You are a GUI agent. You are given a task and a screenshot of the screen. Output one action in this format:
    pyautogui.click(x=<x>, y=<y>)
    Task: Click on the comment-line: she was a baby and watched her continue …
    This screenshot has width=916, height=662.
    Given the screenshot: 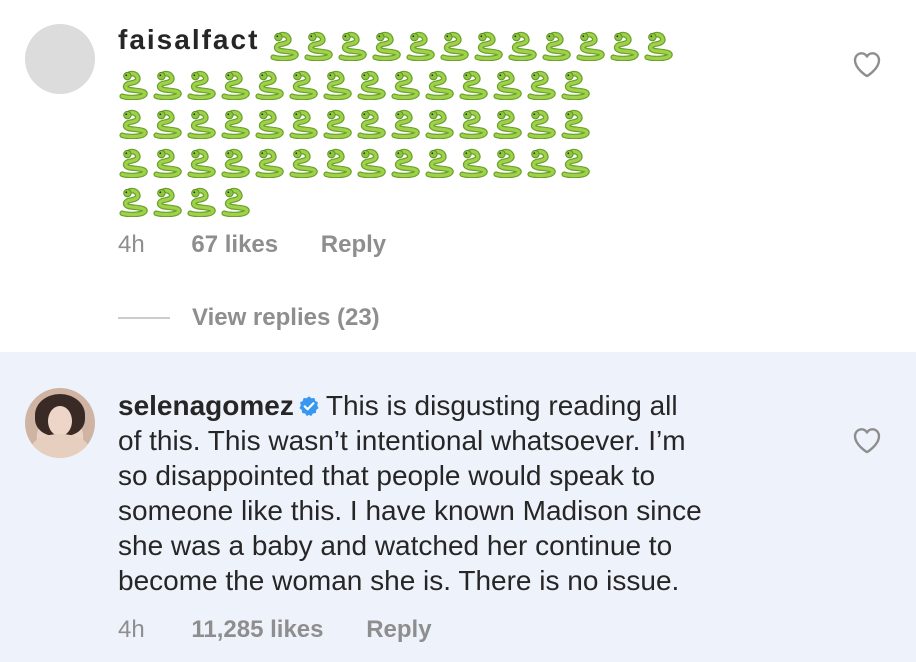 What is the action you would take?
    pyautogui.click(x=395, y=545)
    